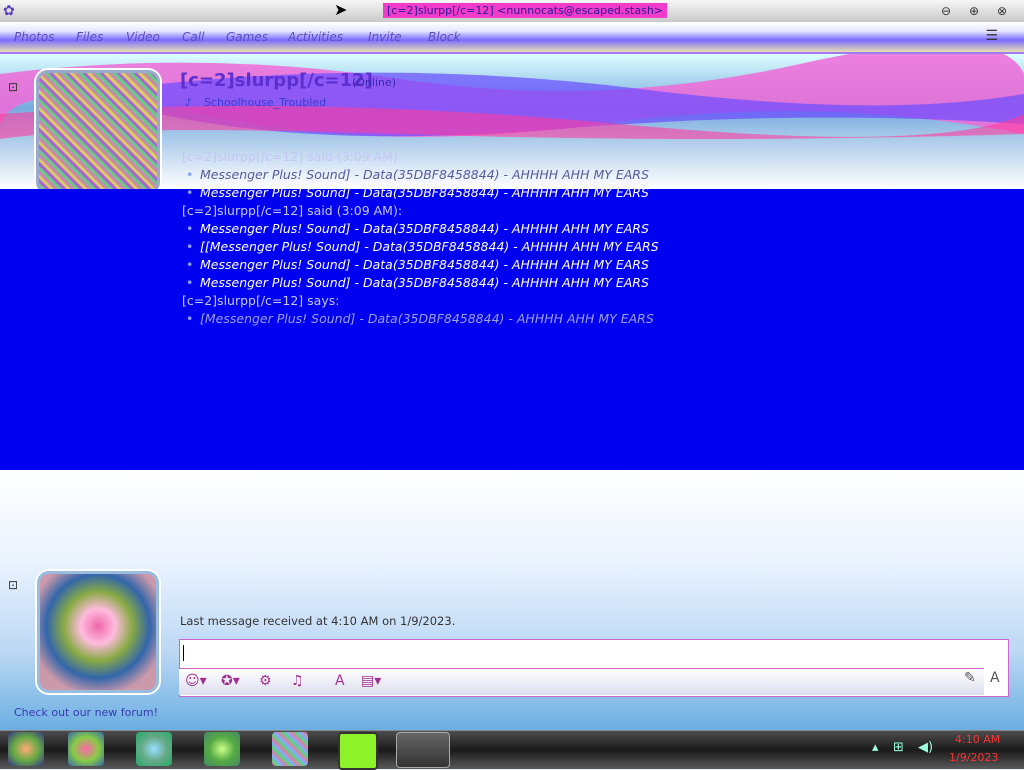 This screenshot has height=770, width=1024. Describe the element at coordinates (423, 750) in the screenshot. I see `active-chat-icon` at that location.